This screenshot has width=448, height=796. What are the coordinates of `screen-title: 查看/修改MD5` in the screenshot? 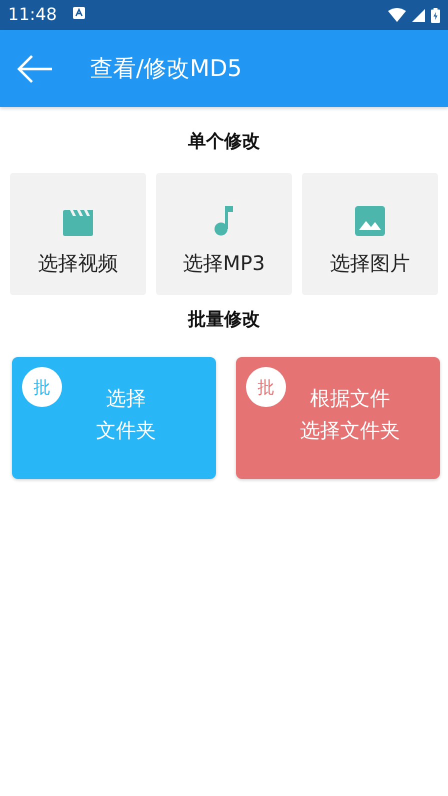 It's located at (166, 69).